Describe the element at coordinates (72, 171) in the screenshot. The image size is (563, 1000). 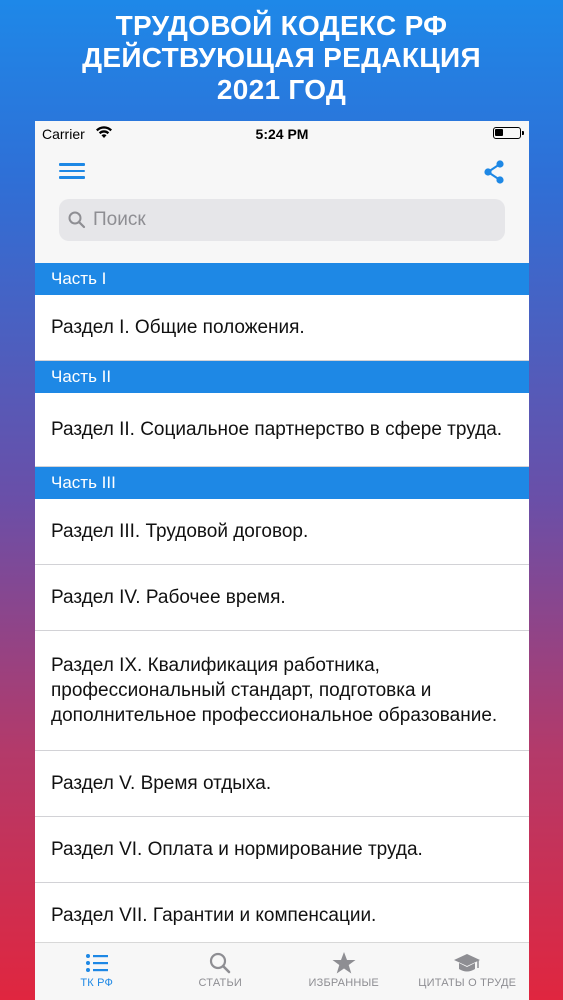
I see `hamburger-menu-icon` at that location.